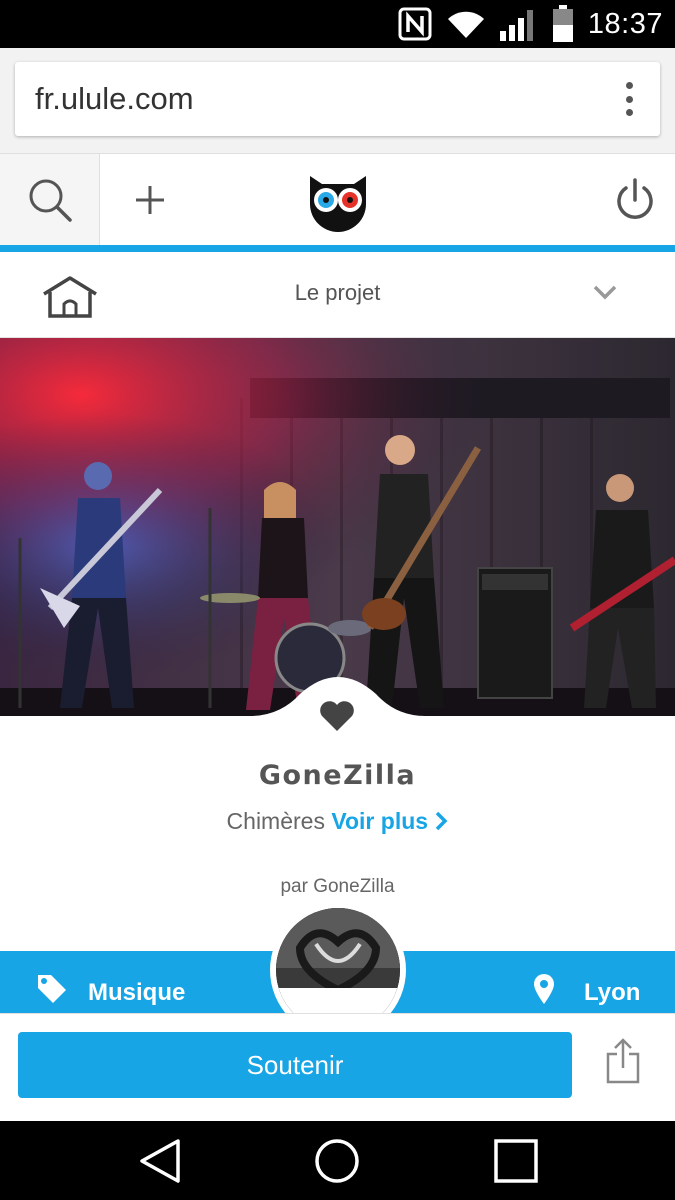 This screenshot has width=675, height=1200. Describe the element at coordinates (337, 24) in the screenshot. I see `status-bar: 18:37` at that location.